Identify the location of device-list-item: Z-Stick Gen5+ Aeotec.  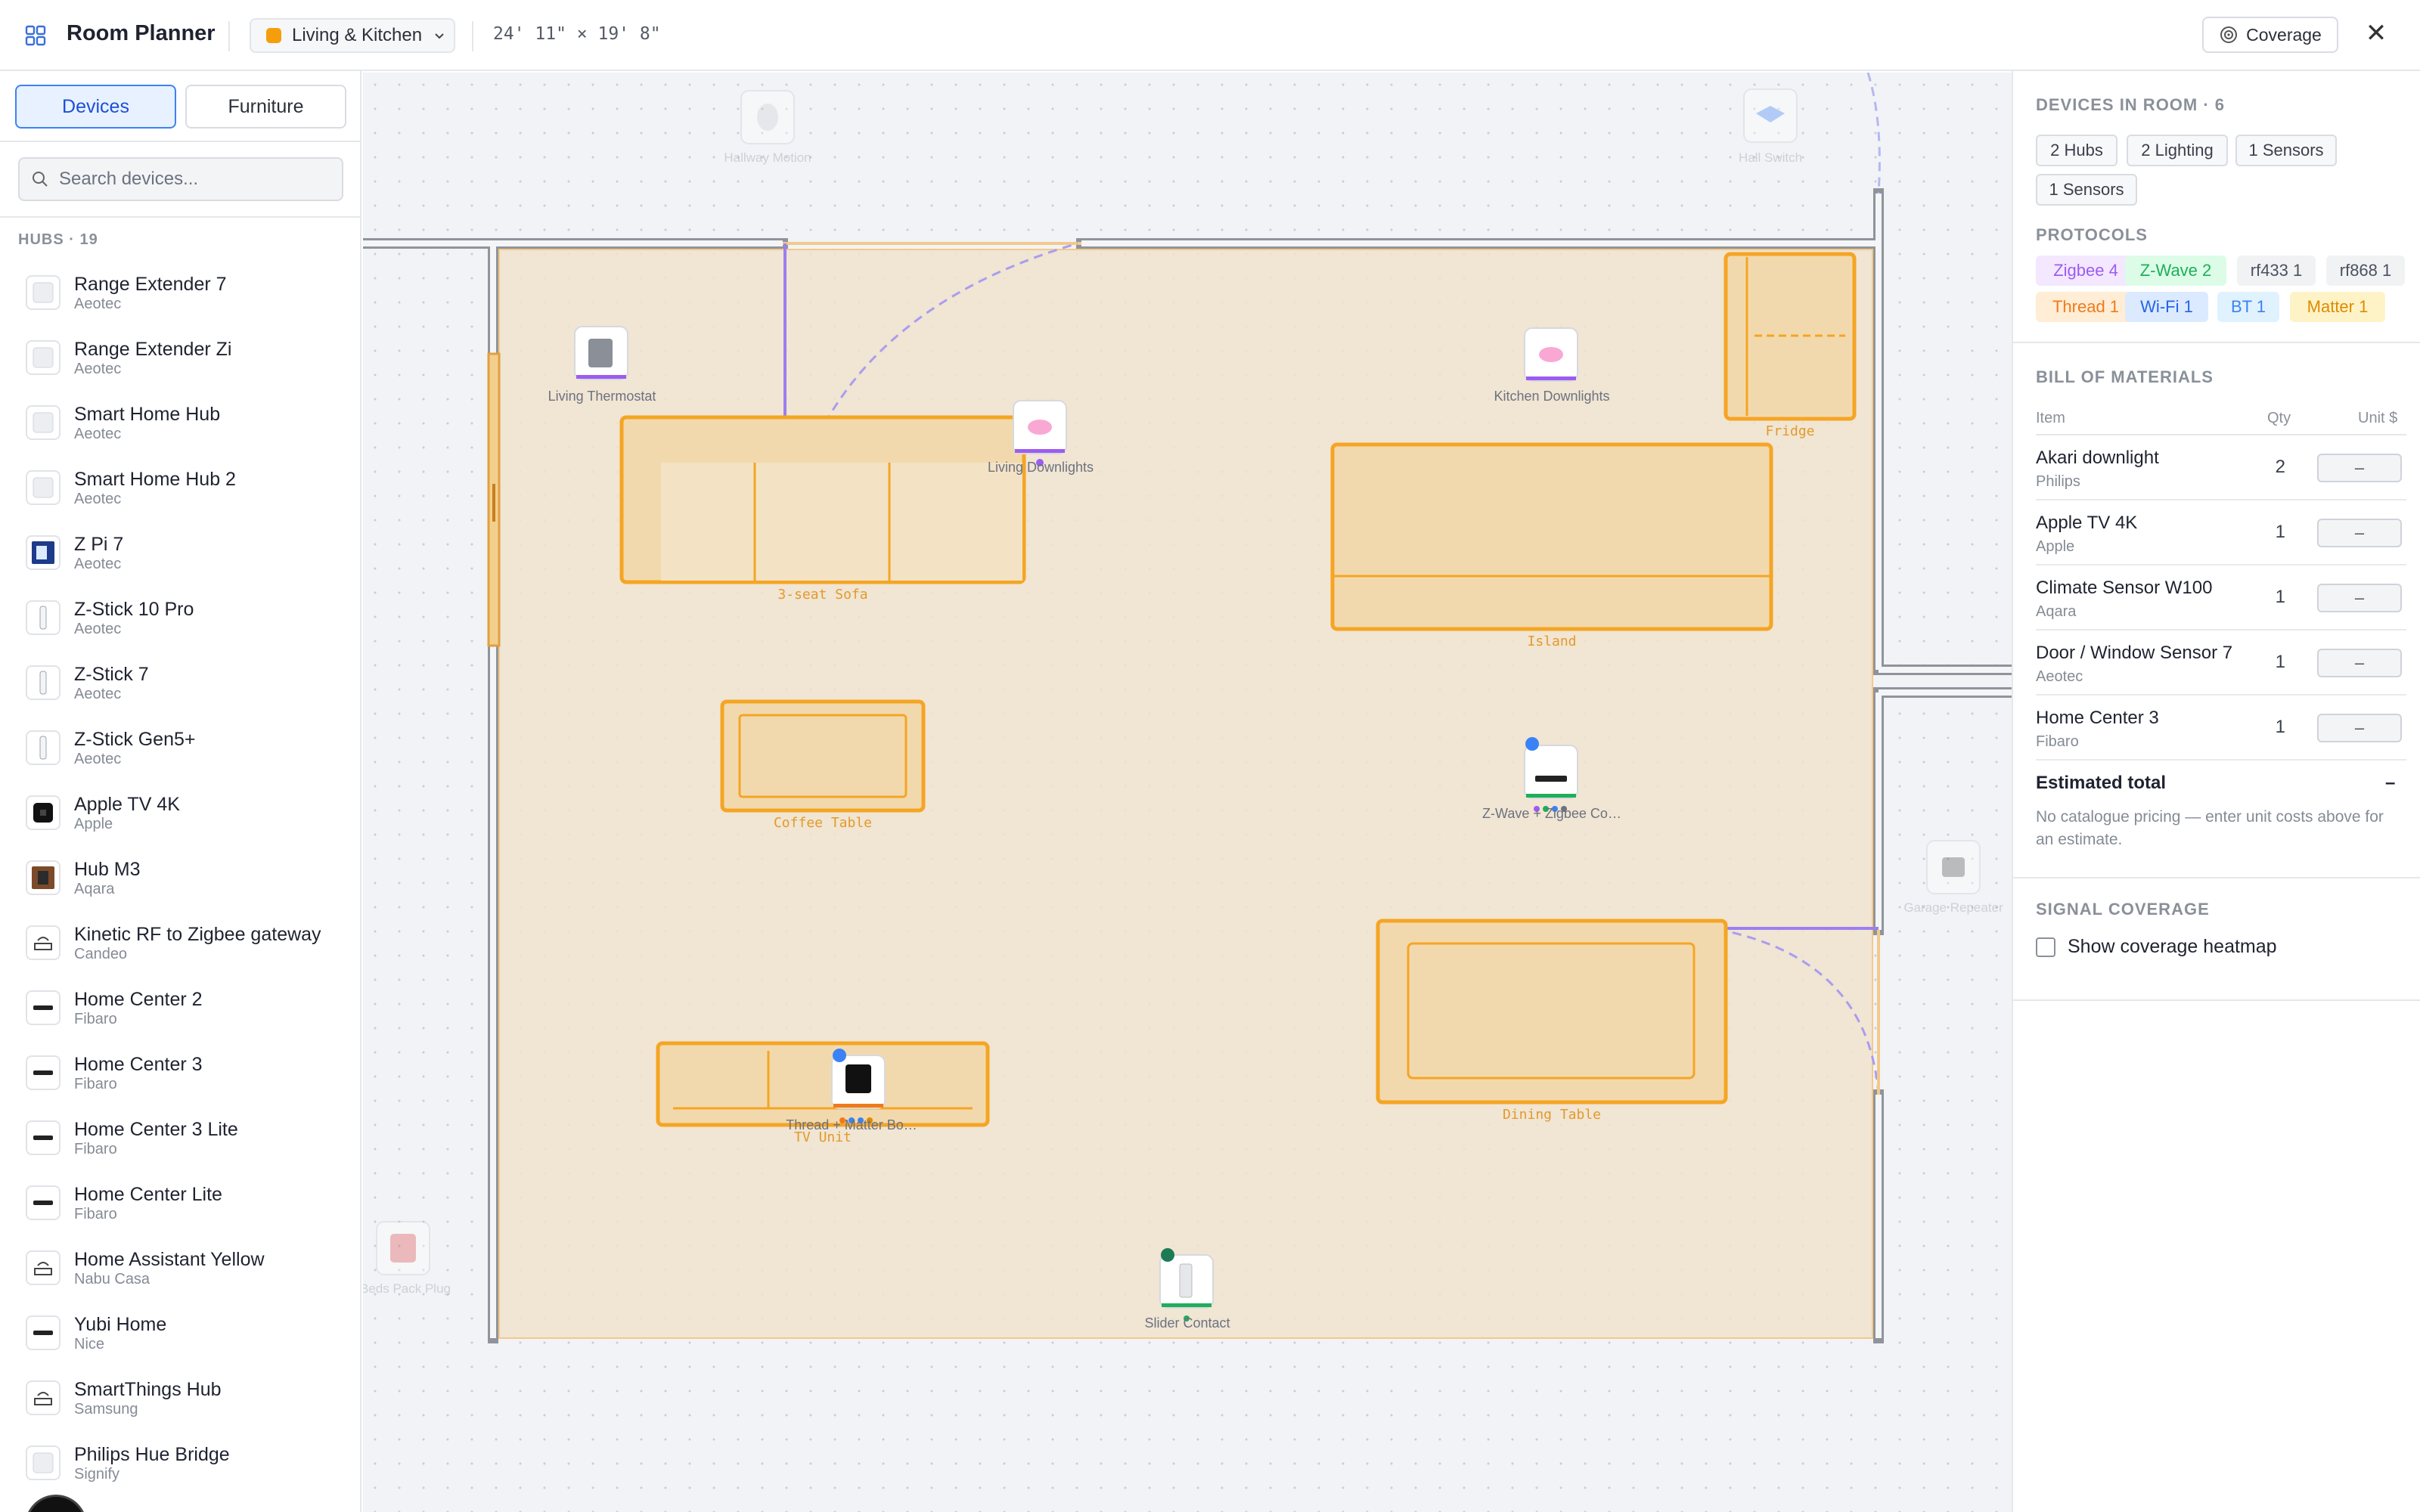
(180, 747).